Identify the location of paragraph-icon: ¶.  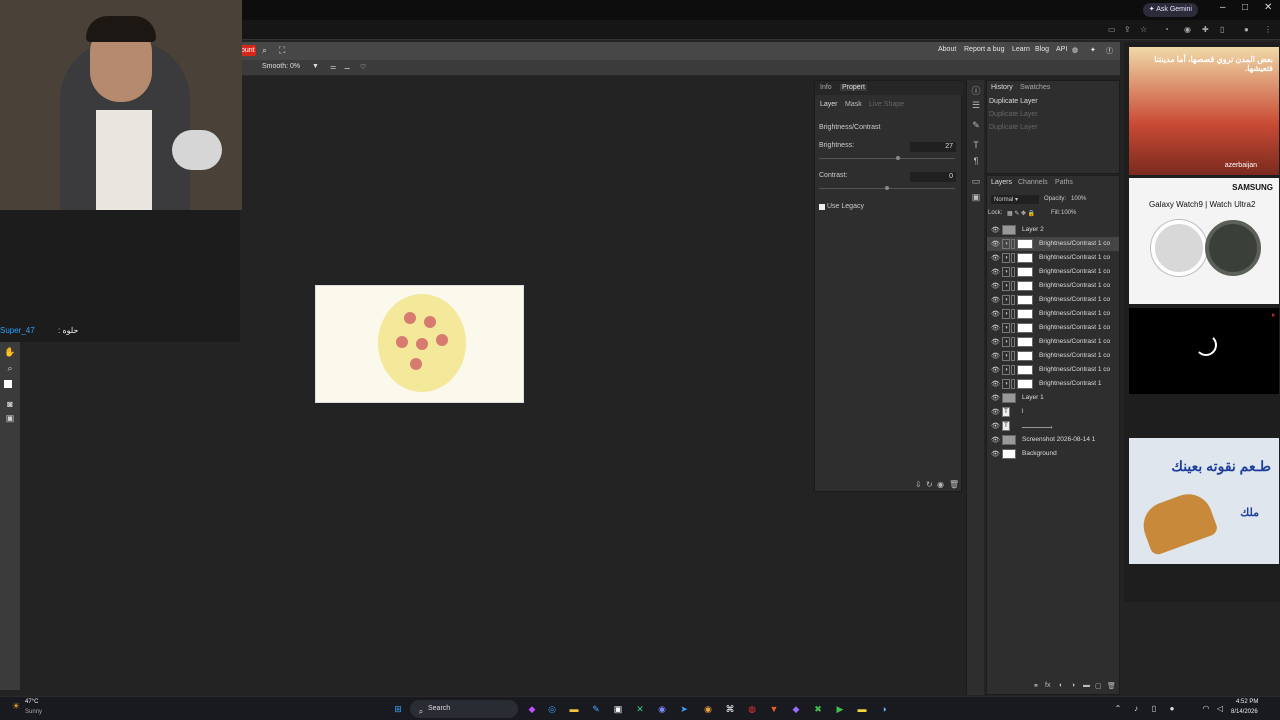
(976, 161).